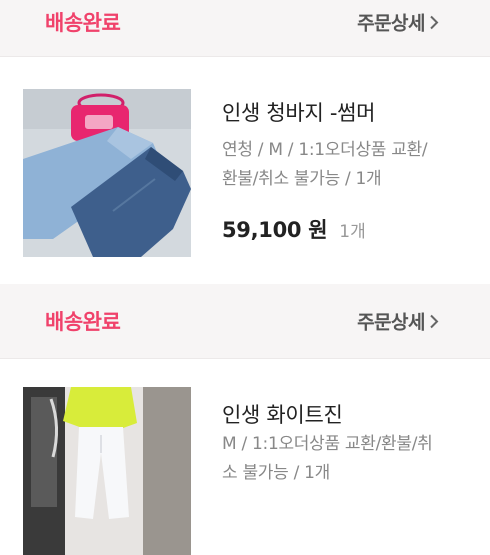  I want to click on white-jeans-photo-icon, so click(107, 471).